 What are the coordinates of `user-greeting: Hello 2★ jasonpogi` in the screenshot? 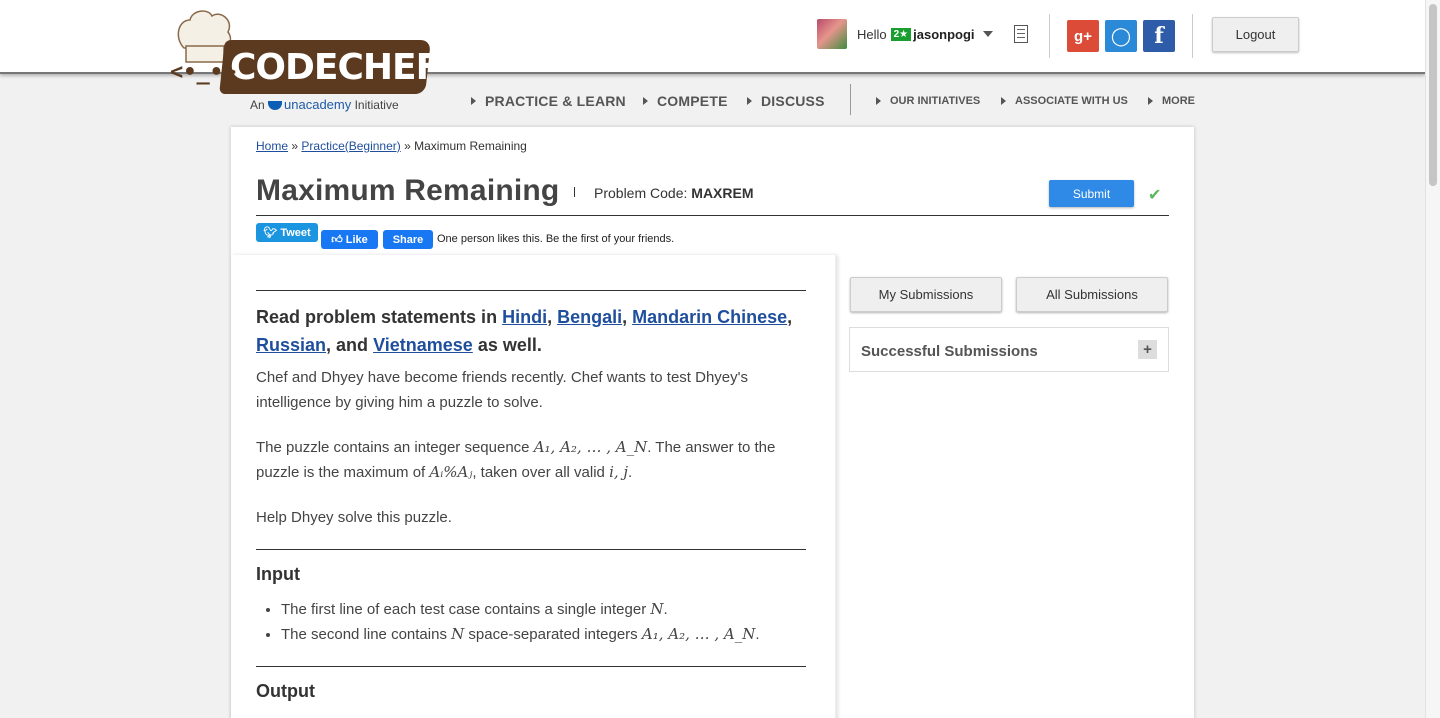 It's located at (905, 34).